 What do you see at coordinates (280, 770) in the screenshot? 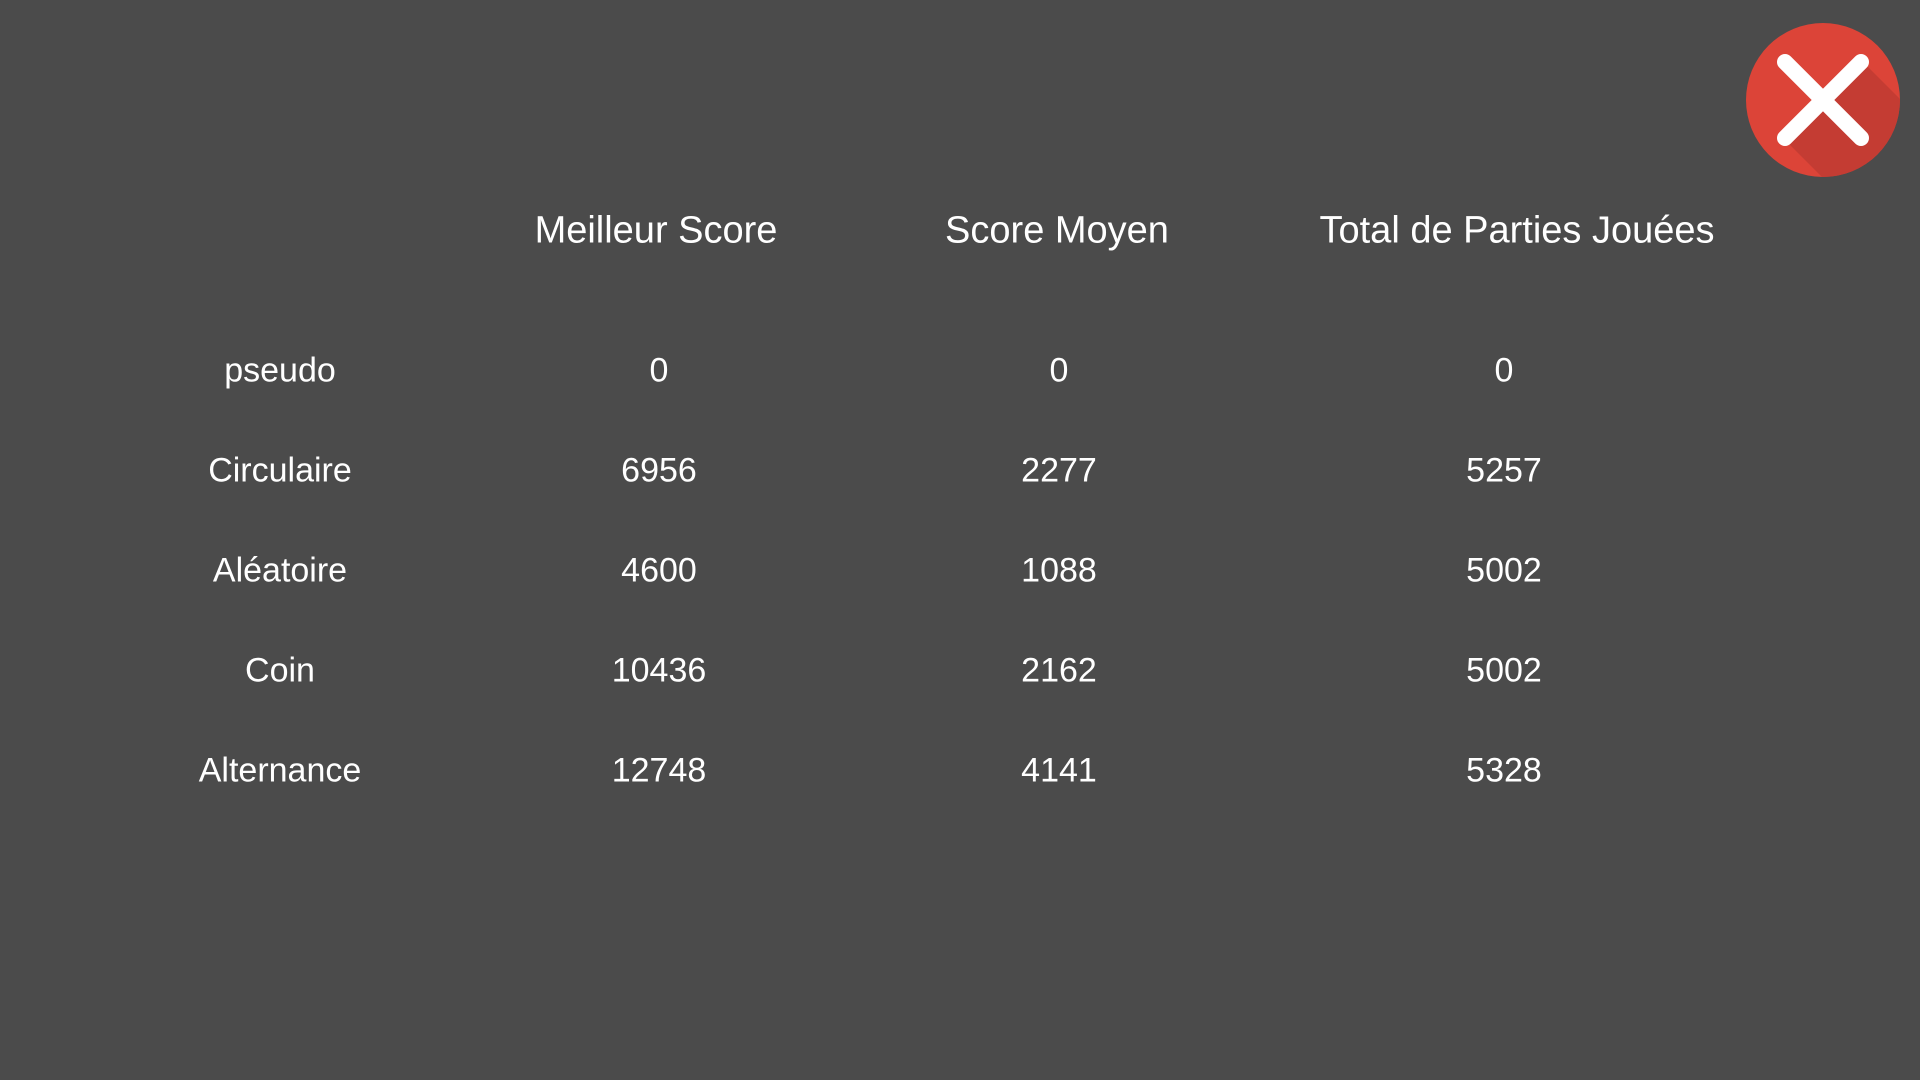
I see `row-label-alternance: Alternance` at bounding box center [280, 770].